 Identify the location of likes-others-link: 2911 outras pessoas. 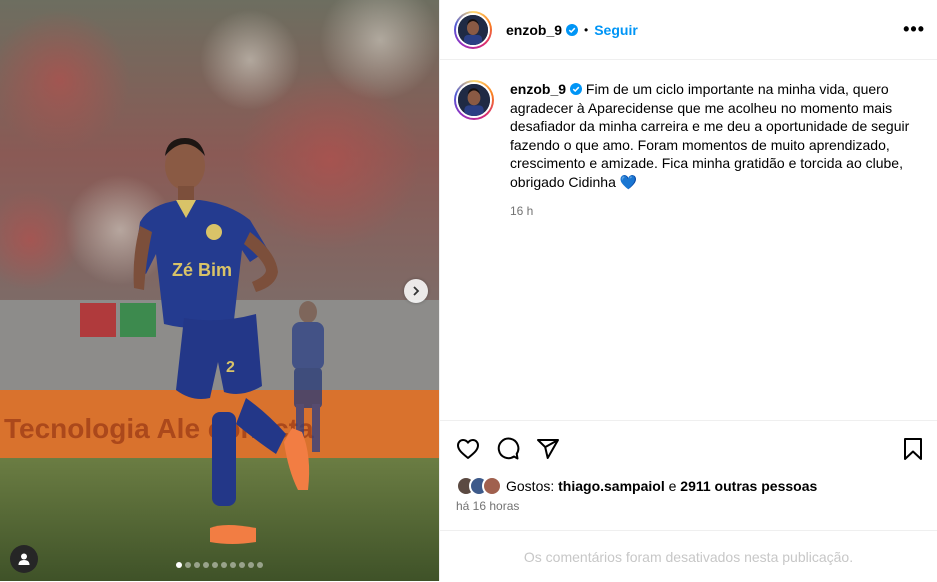
(748, 486).